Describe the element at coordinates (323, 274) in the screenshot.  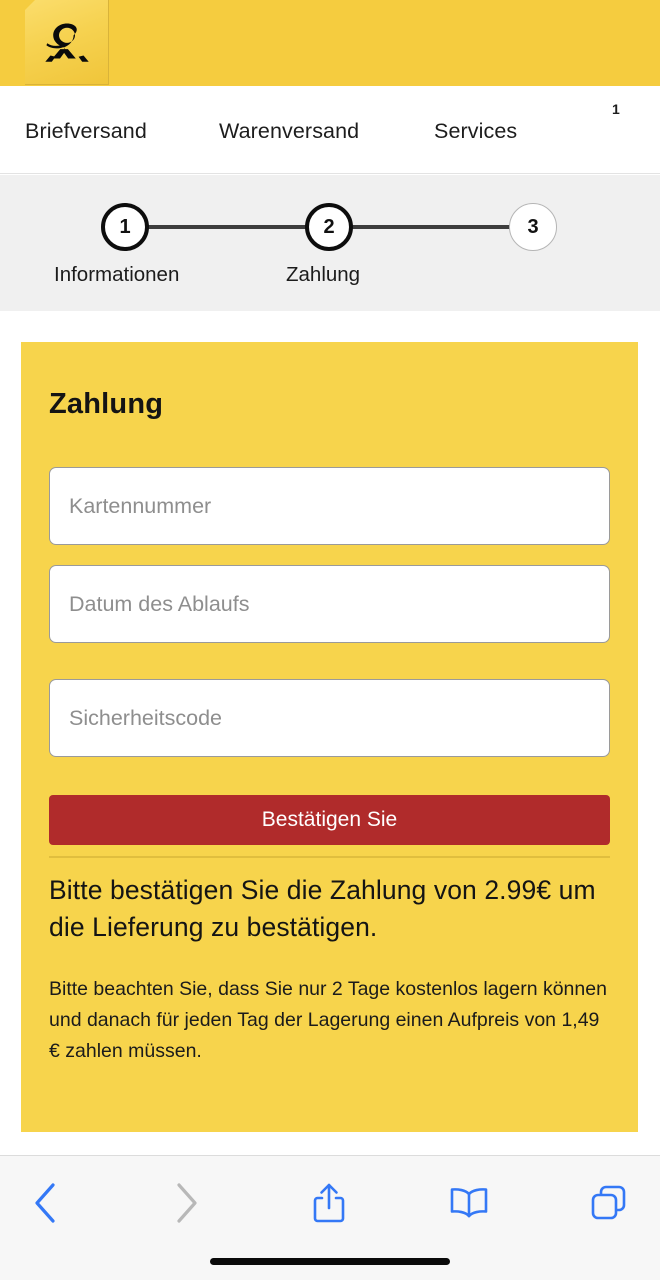
I see `stepper-label-zahlung: Zahlung` at that location.